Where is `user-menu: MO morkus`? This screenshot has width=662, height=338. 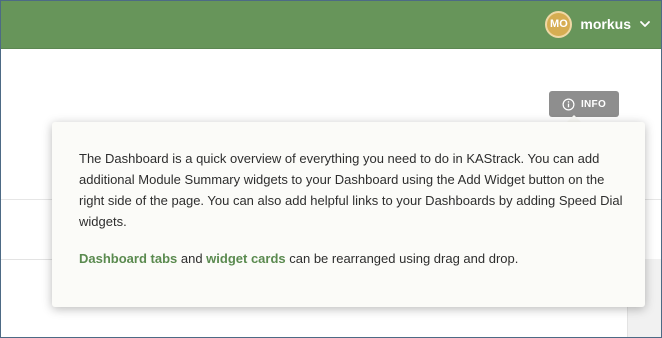 user-menu: MO morkus is located at coordinates (598, 24).